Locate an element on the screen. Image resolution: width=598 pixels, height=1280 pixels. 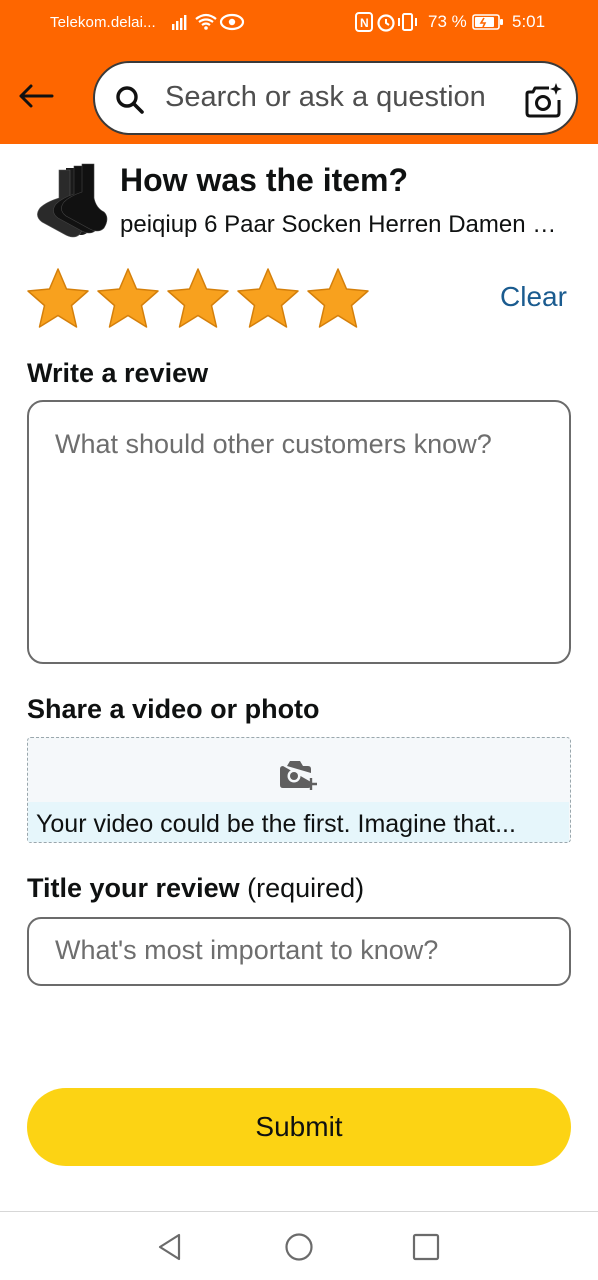
search-placeholder: Search or ask a question is located at coordinates (325, 97).